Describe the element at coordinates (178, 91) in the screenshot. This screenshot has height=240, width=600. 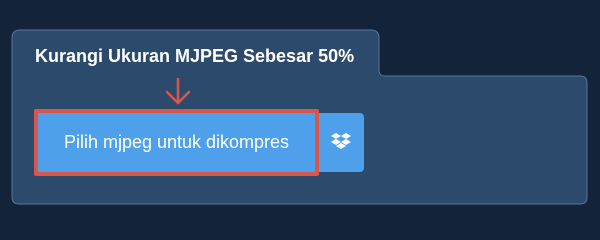
I see `arrow-down-icon` at that location.